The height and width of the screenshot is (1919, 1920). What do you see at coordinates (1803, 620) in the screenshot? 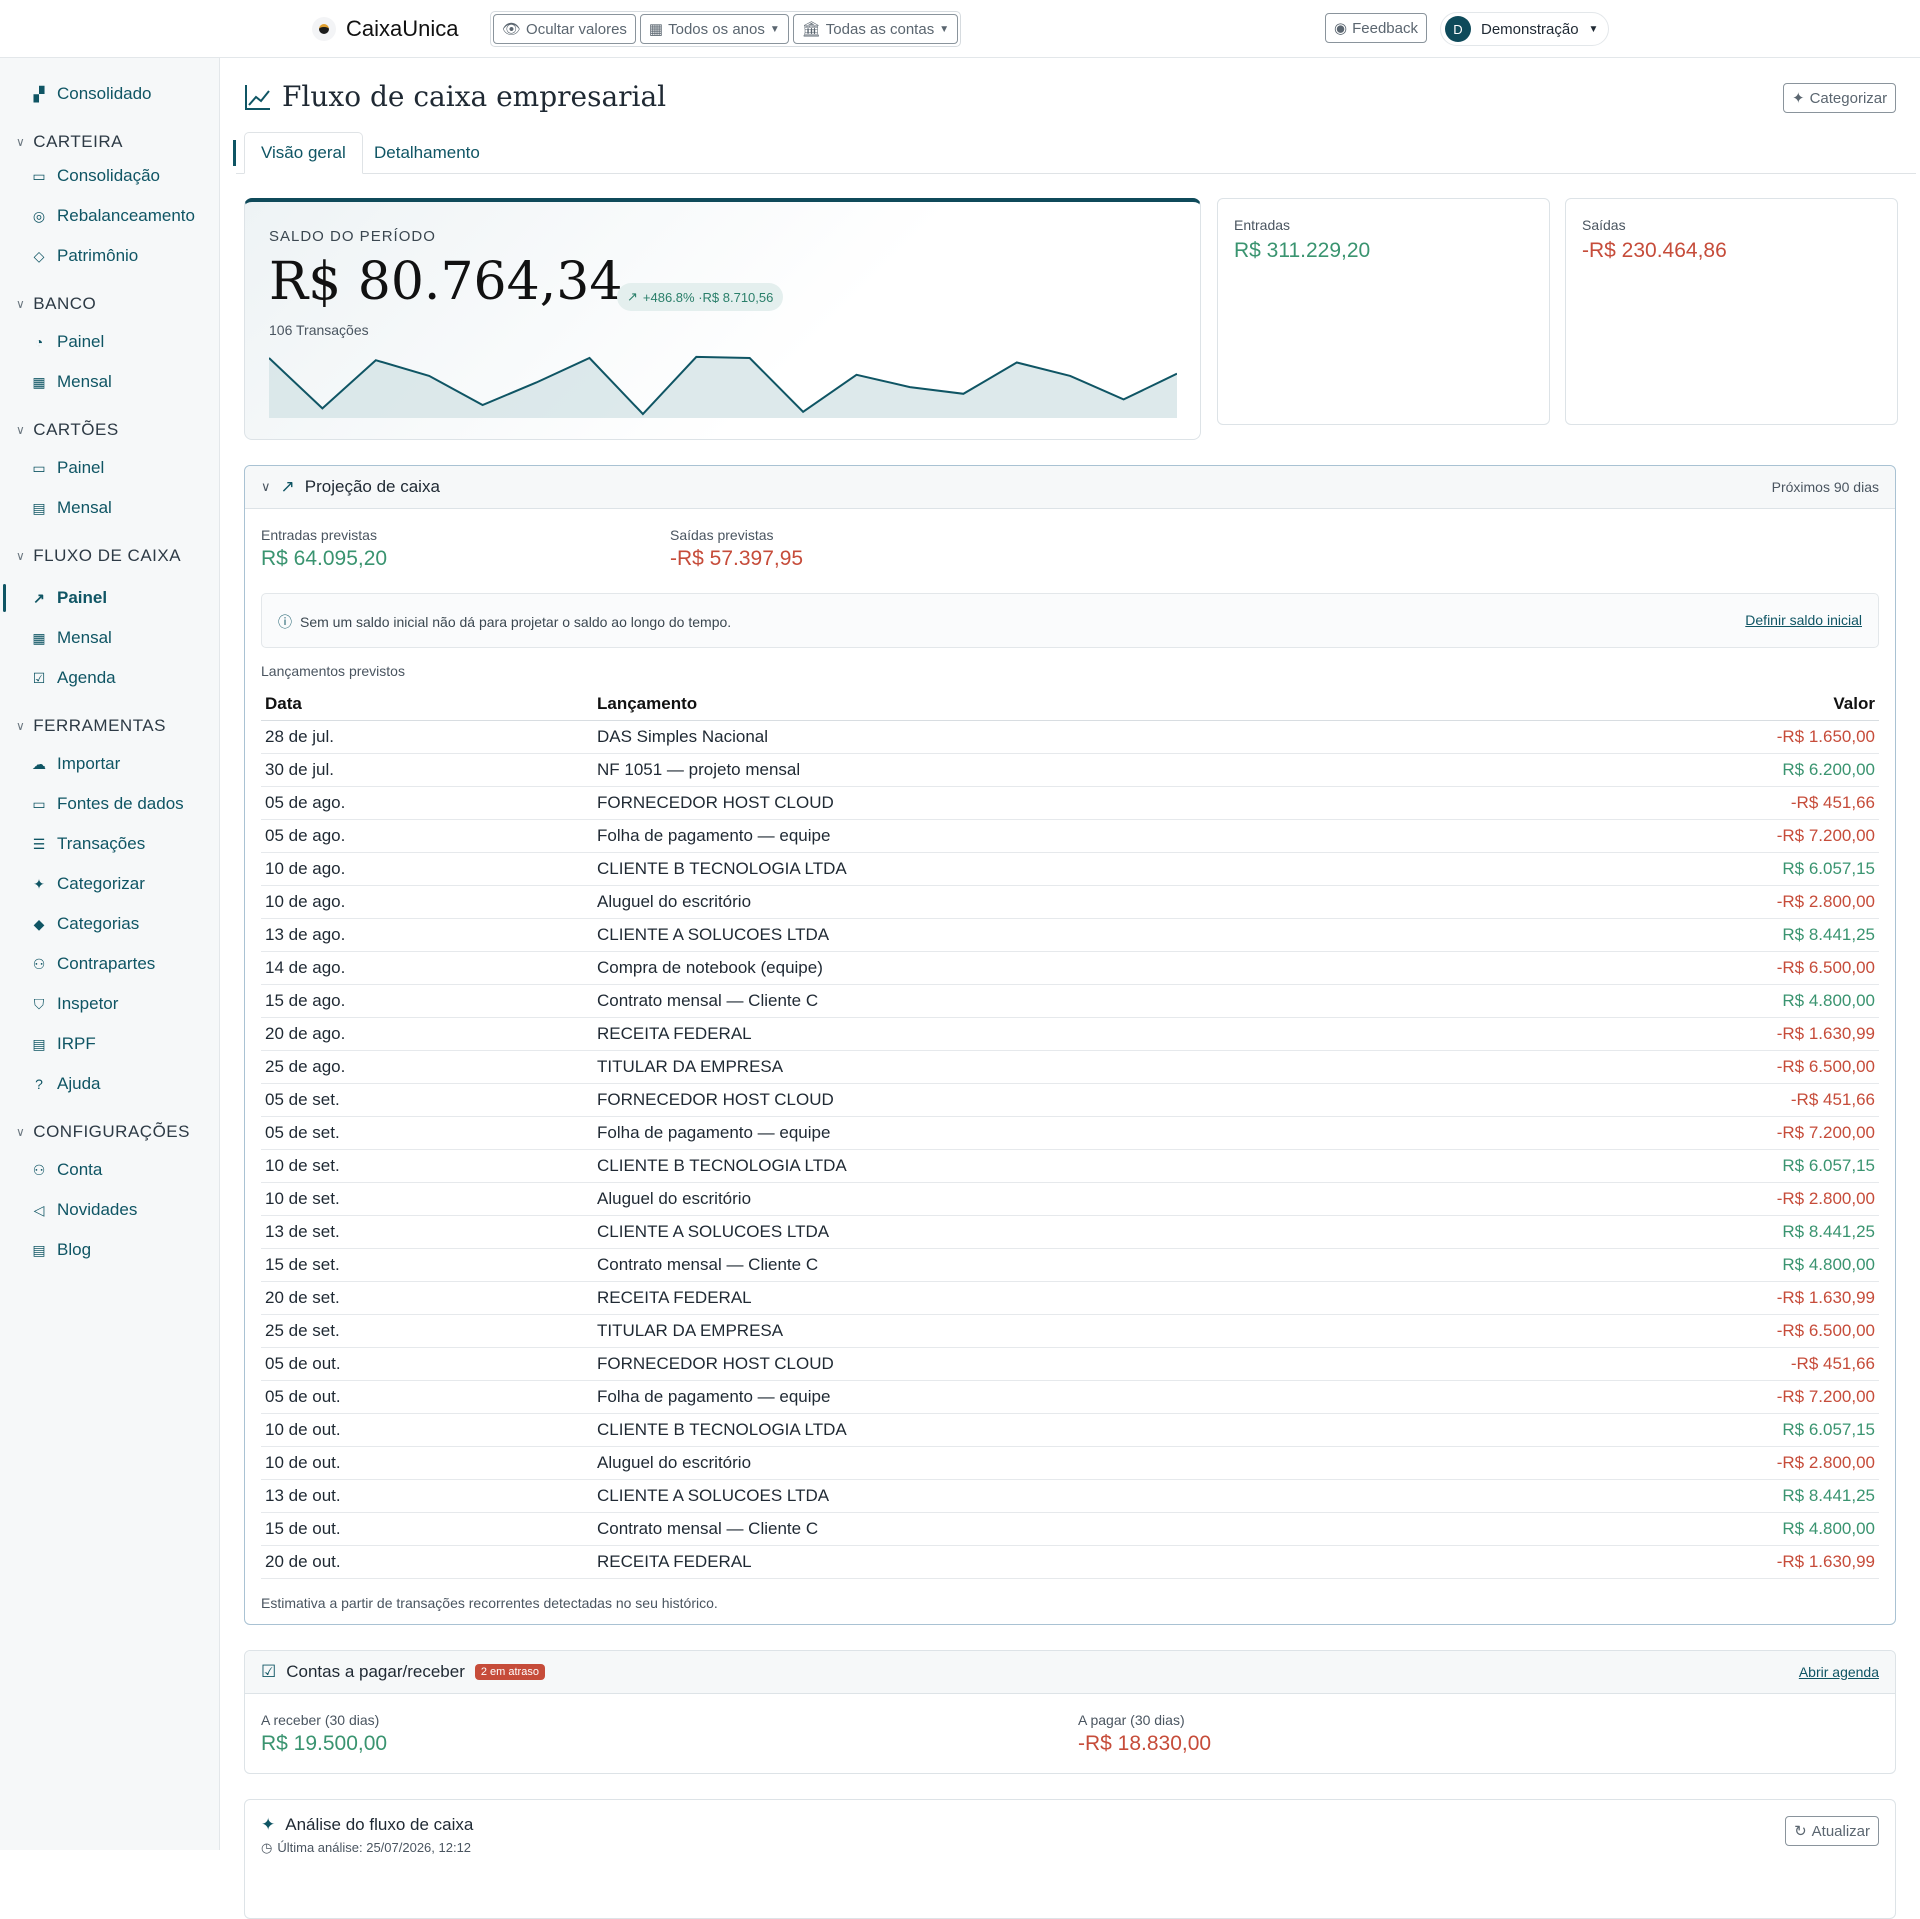
I see `set-initial-balance-link: Definir saldo inicial` at bounding box center [1803, 620].